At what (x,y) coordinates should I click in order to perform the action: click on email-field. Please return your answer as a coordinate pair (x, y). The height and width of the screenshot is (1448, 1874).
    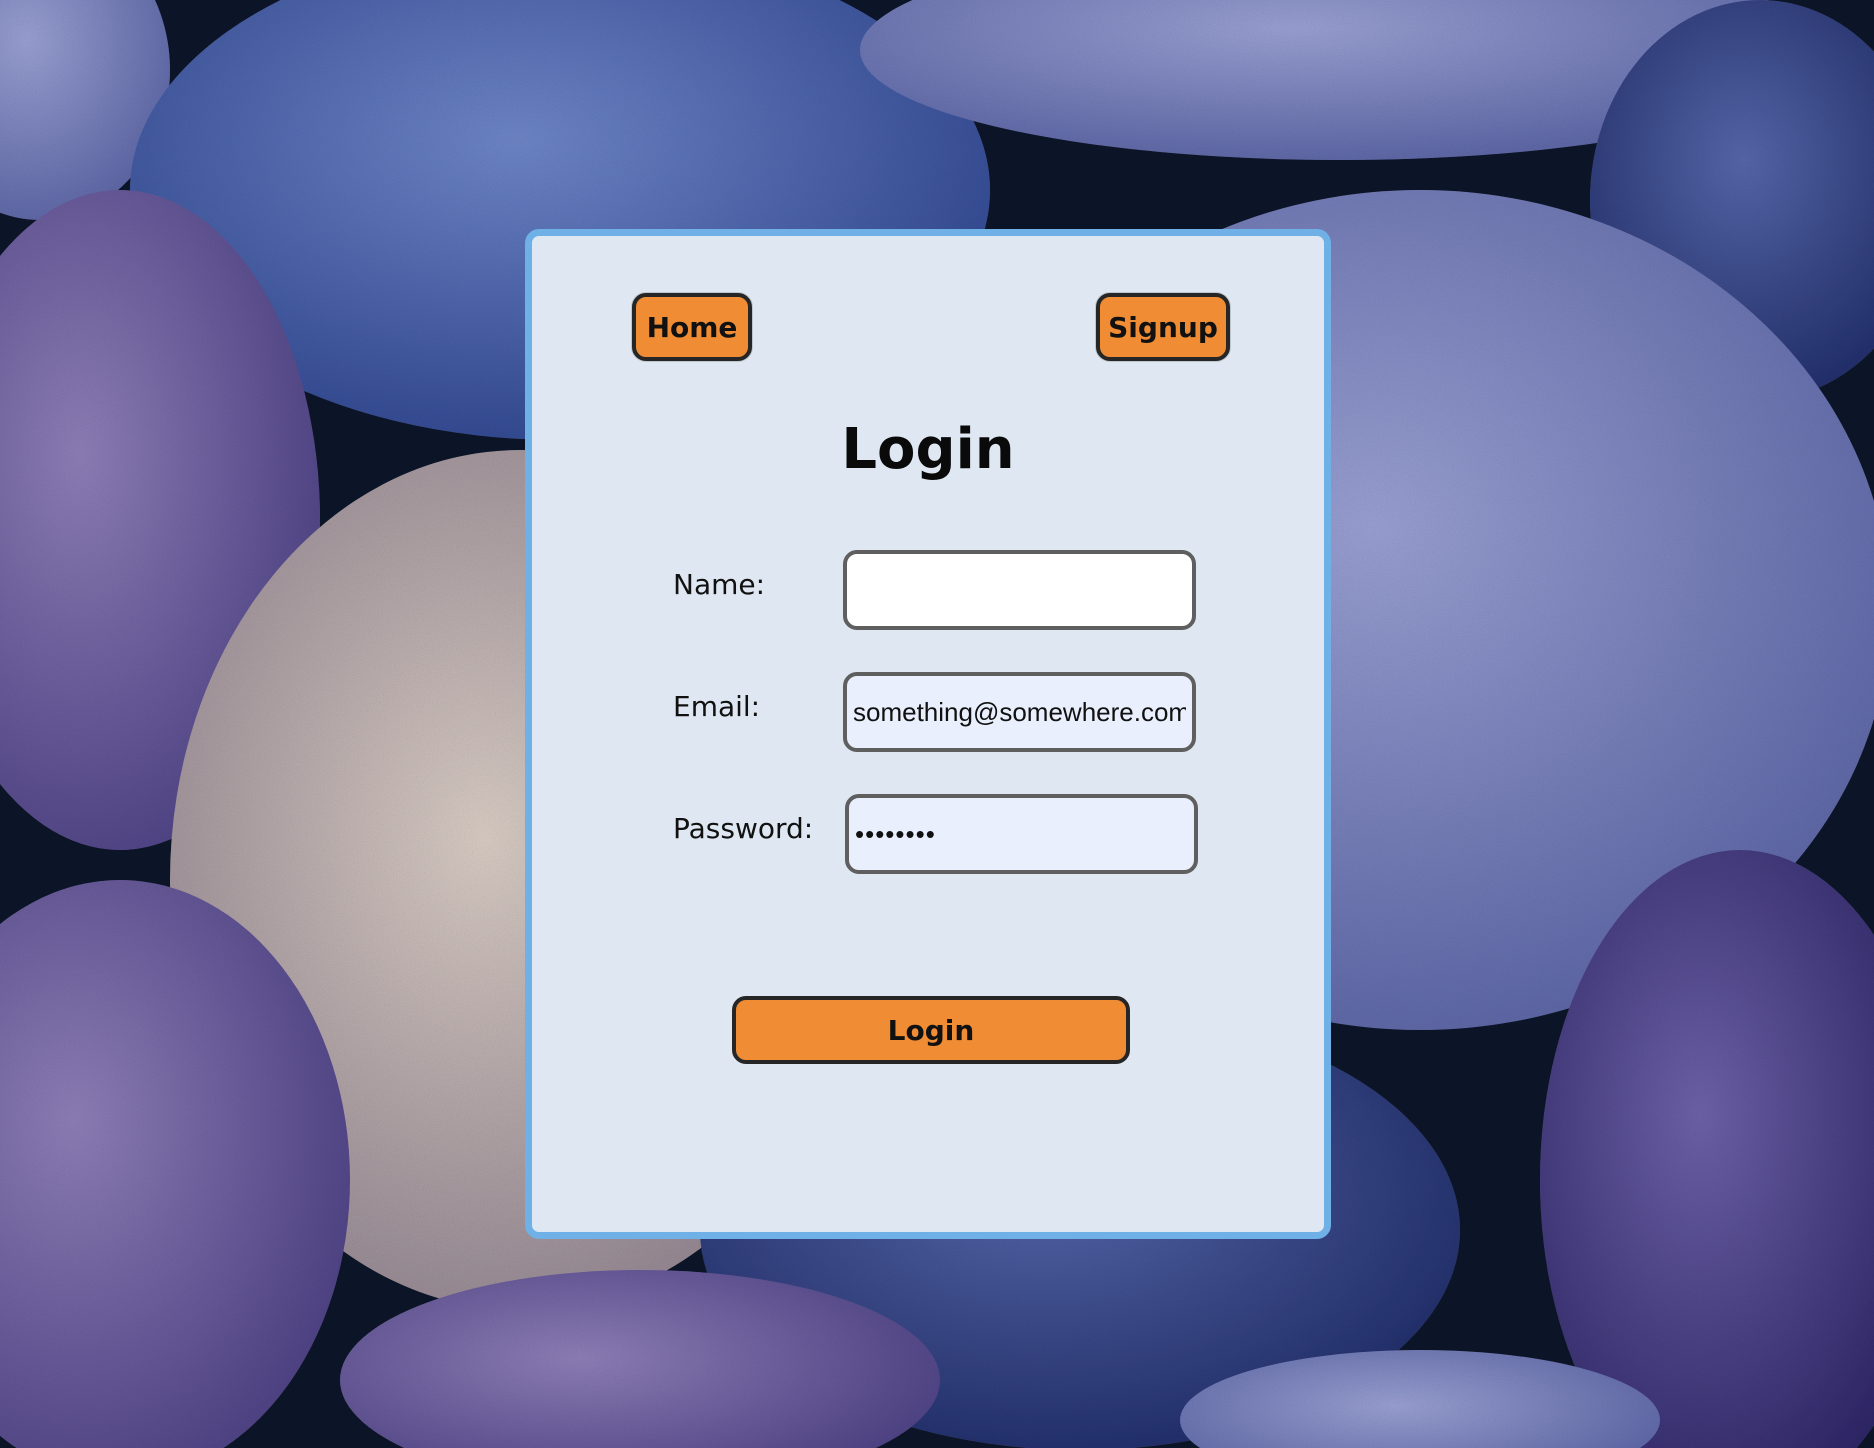
    Looking at the image, I should click on (1019, 712).